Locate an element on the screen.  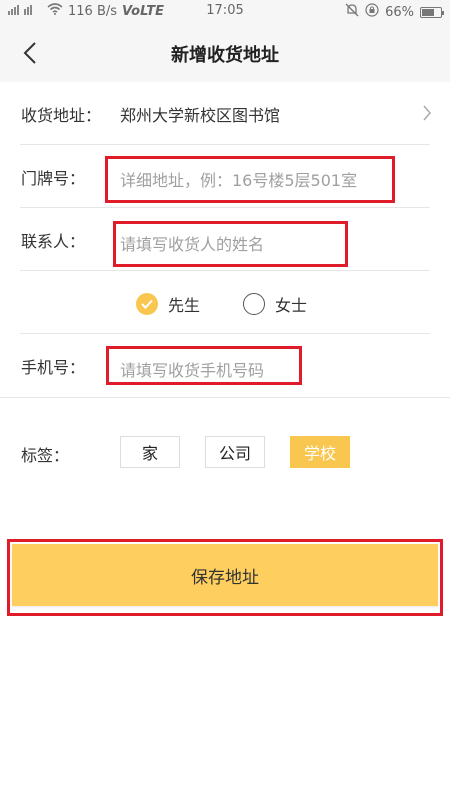
address-value: 郑州大学新校区图书馆 is located at coordinates (200, 115).